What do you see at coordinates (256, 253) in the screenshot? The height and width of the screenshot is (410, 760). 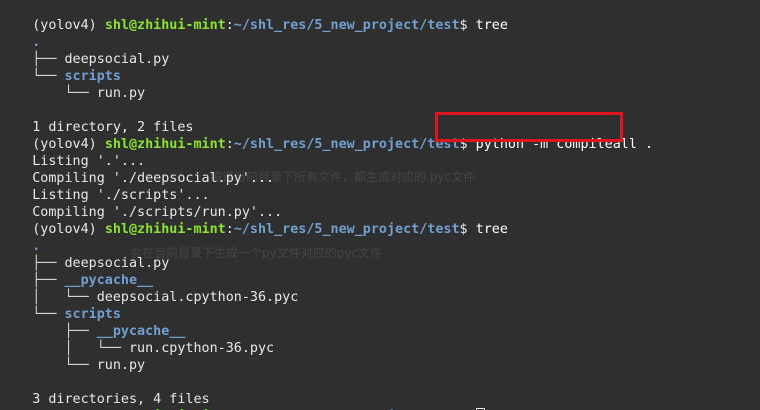 I see `watermark-annotation: 会在当前目录下生成一个py文件对应的pyc文件` at bounding box center [256, 253].